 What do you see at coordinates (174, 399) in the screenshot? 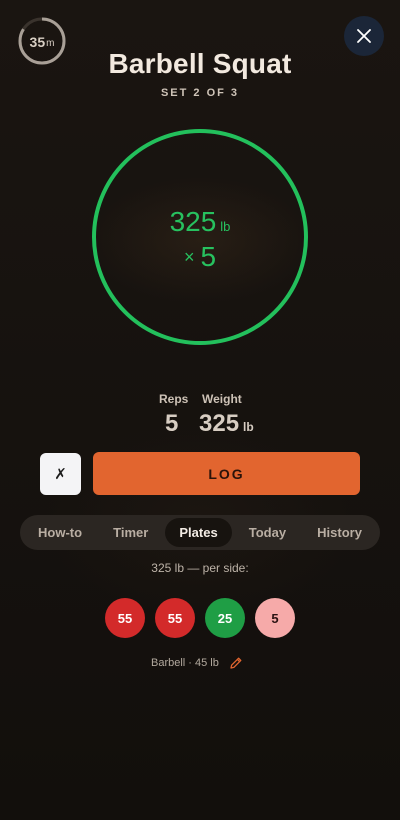
I see `reps-label: Reps` at bounding box center [174, 399].